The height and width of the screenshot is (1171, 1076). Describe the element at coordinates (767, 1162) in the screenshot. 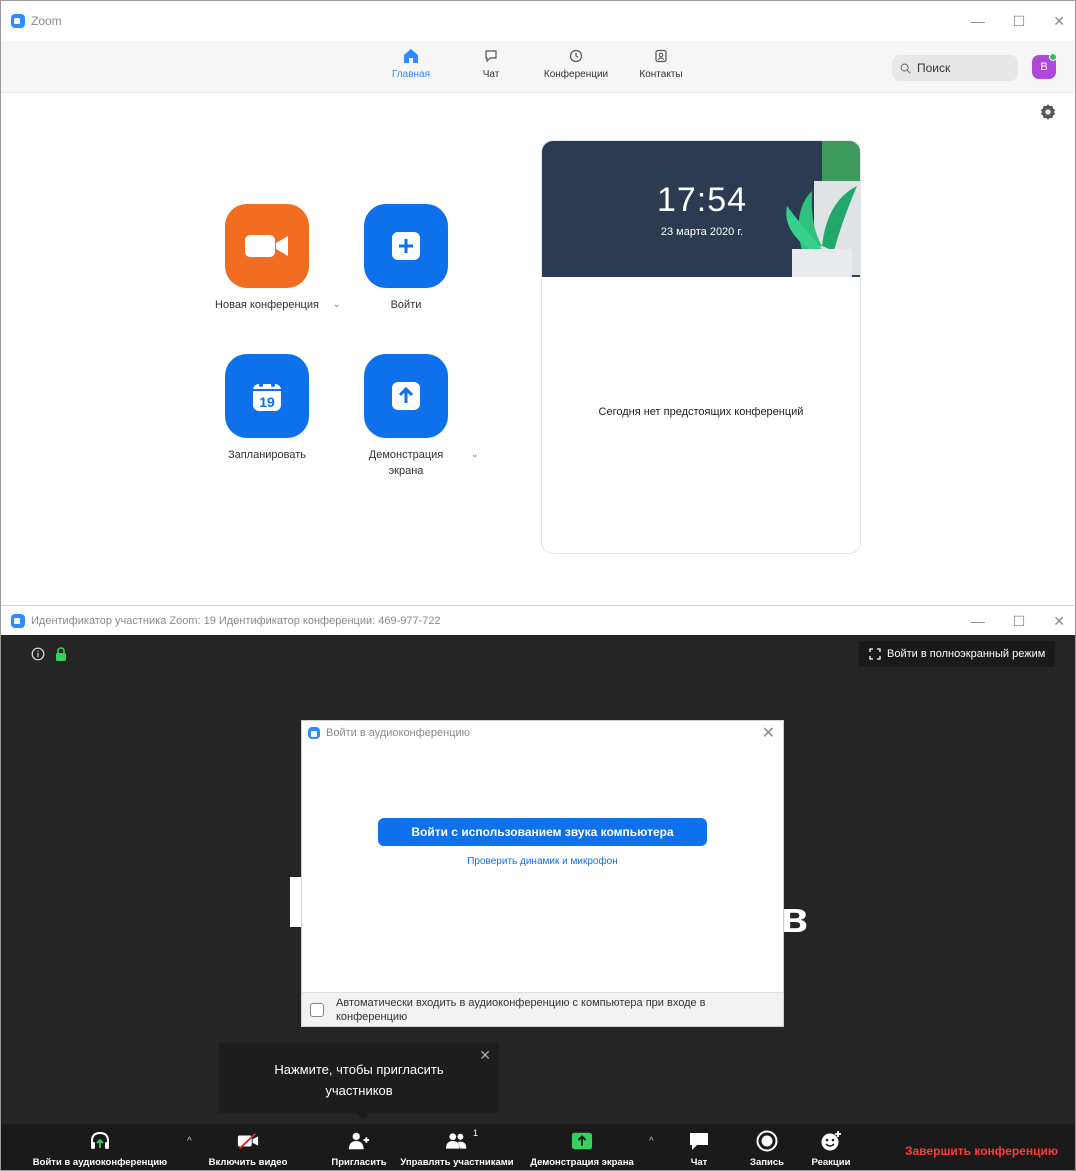

I see `record-label: Запись` at that location.